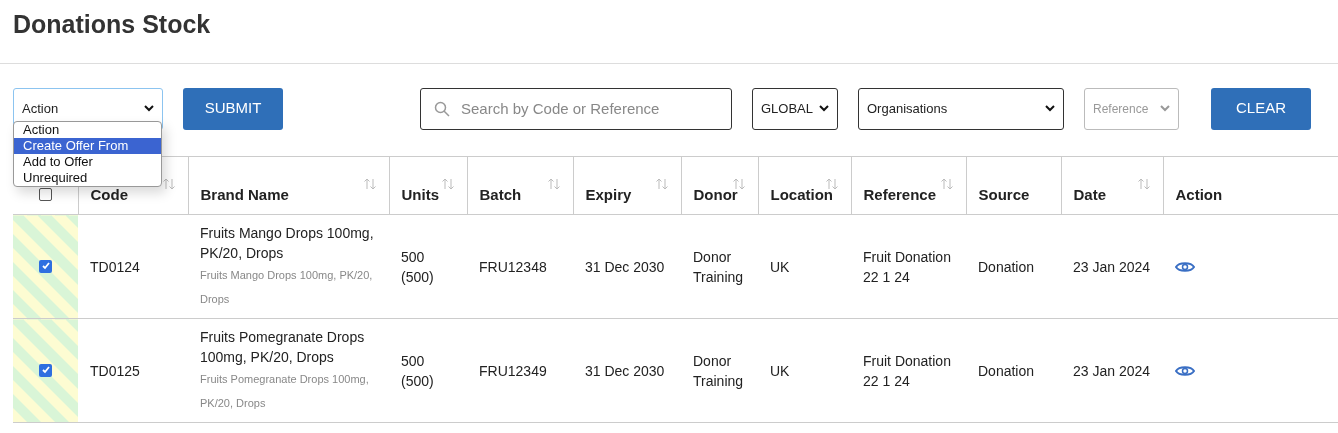 The height and width of the screenshot is (433, 1338). What do you see at coordinates (115, 370) in the screenshot?
I see `table-cell: TD0125` at bounding box center [115, 370].